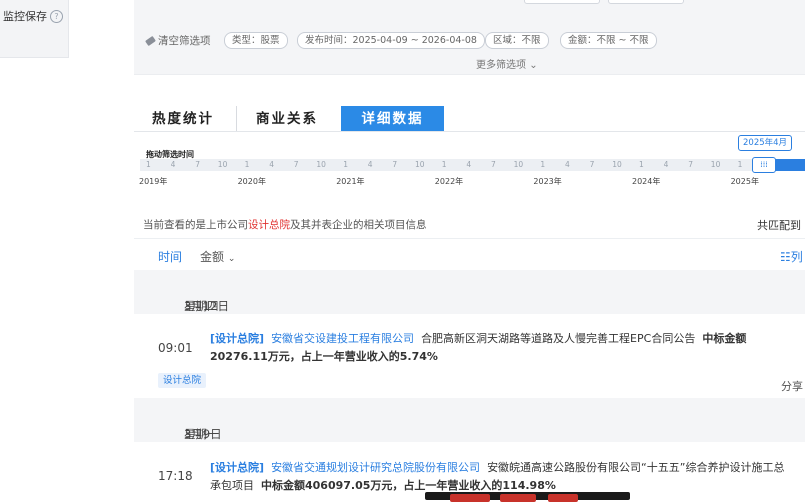 The image size is (805, 502). What do you see at coordinates (547, 181) in the screenshot?
I see `timeline-year-label: 2023年` at bounding box center [547, 181].